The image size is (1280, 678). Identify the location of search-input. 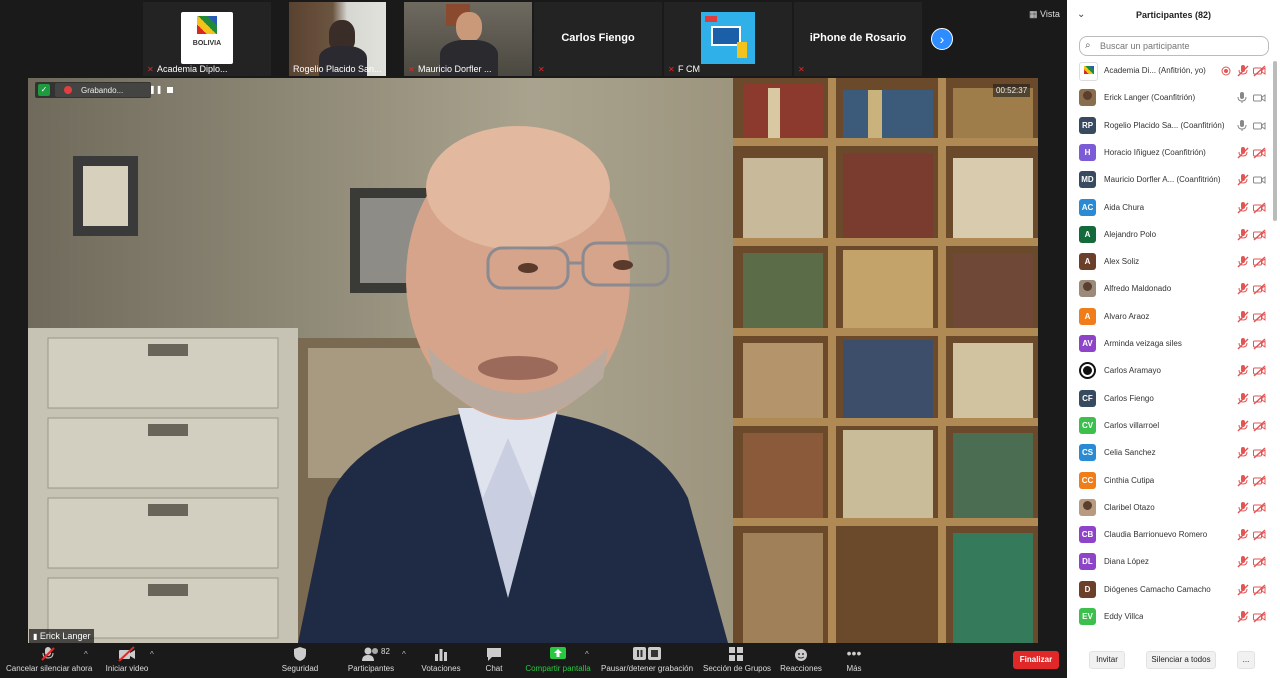
(1180, 46).